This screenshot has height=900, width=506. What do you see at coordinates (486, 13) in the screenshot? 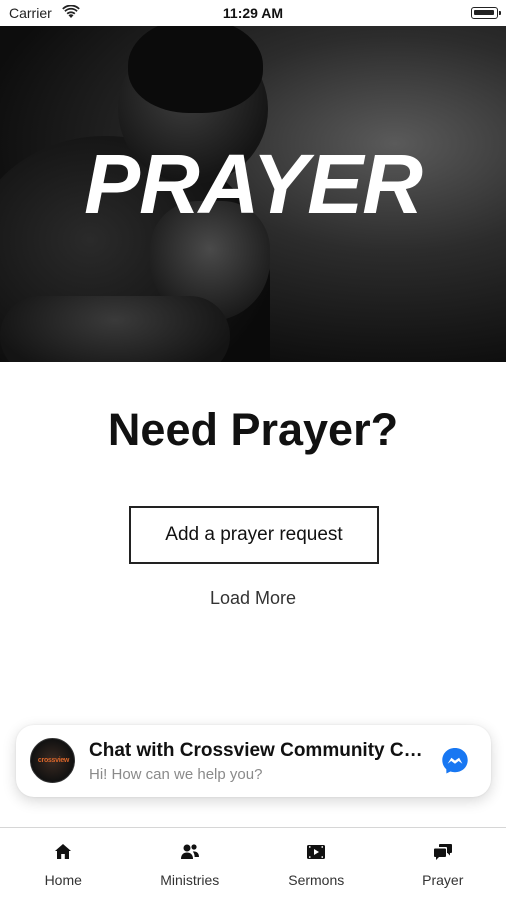
I see `battery-icon` at bounding box center [486, 13].